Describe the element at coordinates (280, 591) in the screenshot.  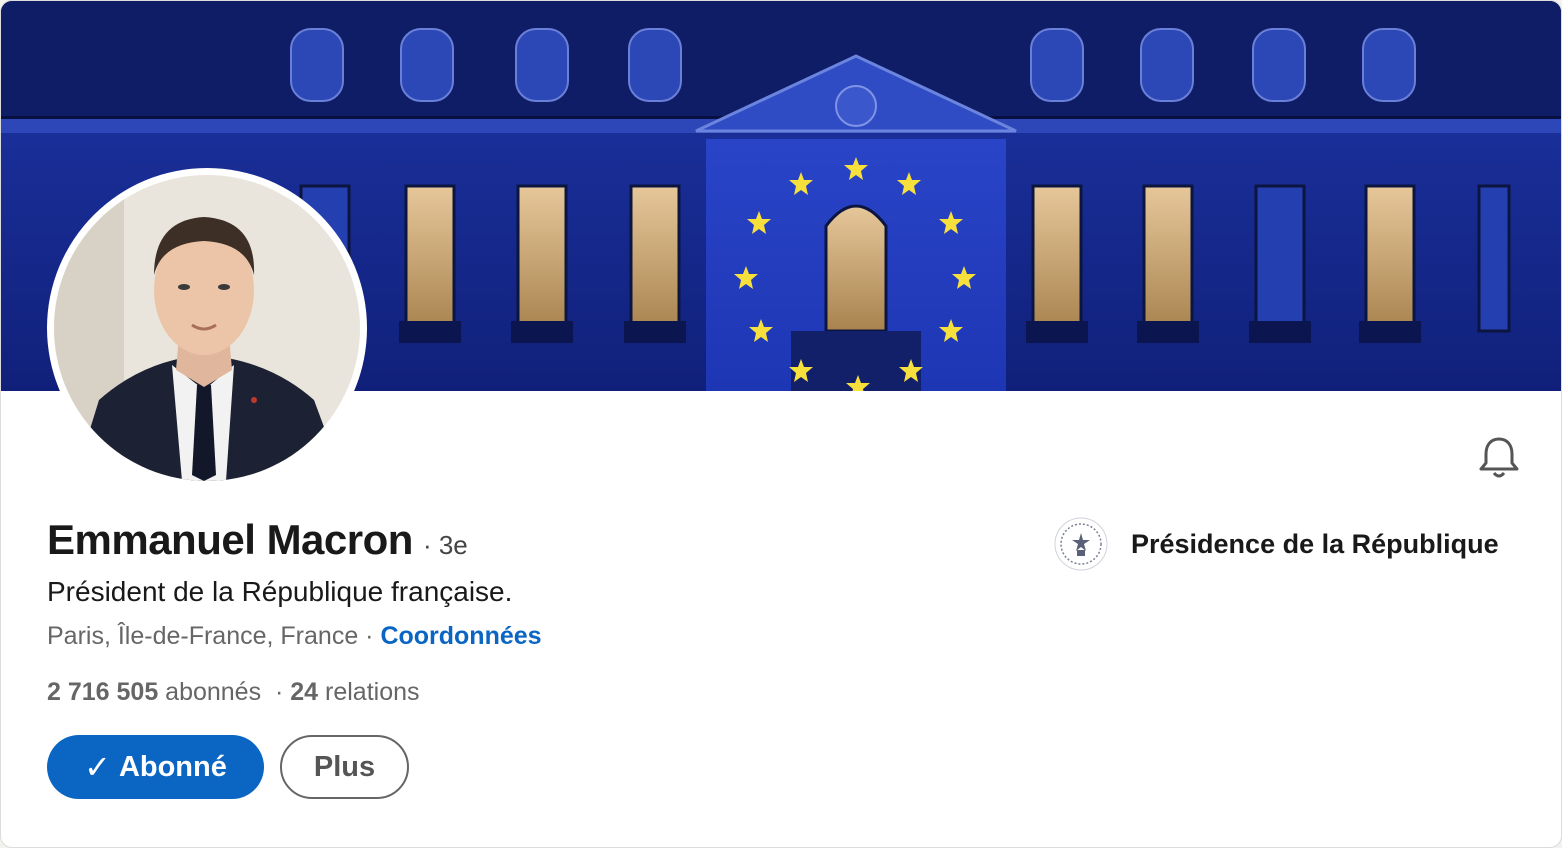
I see `profile-headline: Président de la République française.` at that location.